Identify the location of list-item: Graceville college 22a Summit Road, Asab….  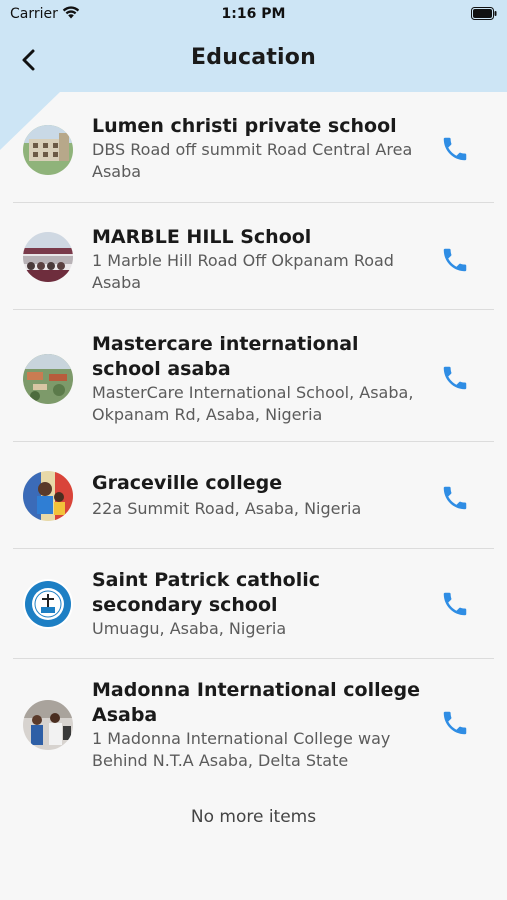
(253, 495).